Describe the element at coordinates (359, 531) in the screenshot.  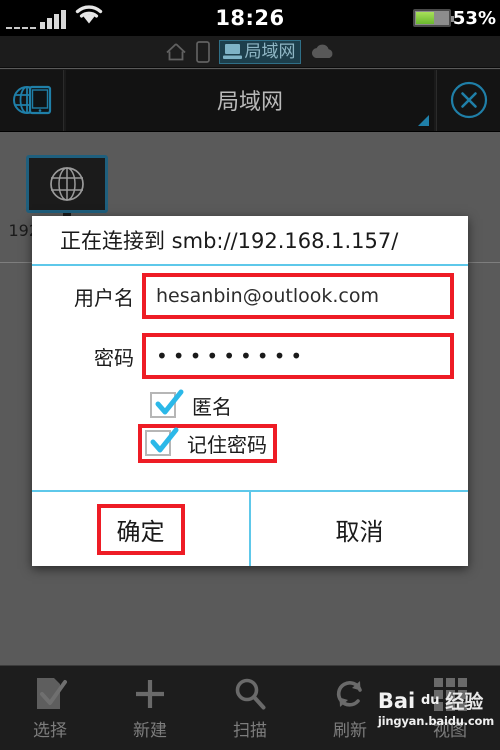
I see `cancel-button-label: 取消` at that location.